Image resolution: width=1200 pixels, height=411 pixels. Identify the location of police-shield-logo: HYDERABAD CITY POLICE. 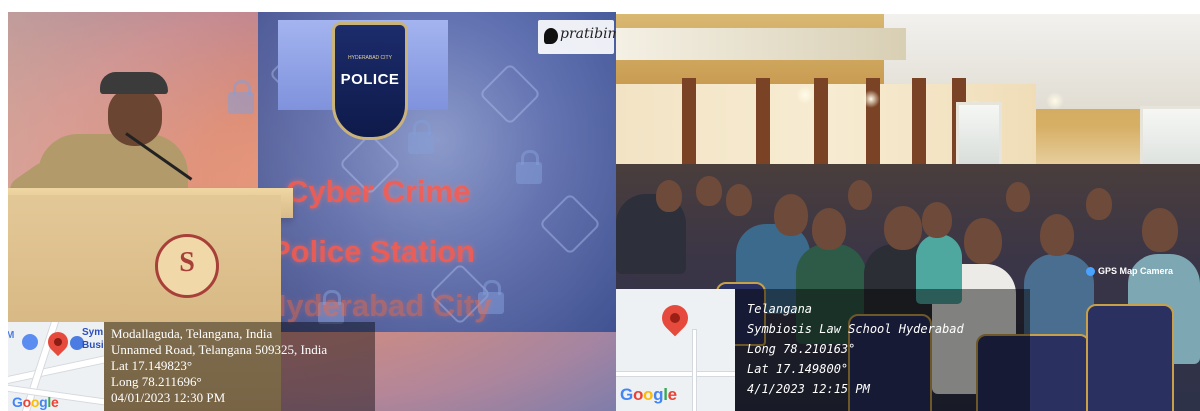
(370, 81).